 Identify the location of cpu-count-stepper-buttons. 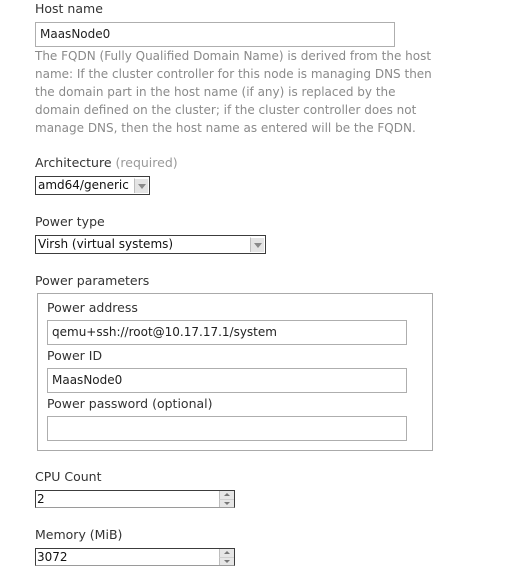
(226, 499).